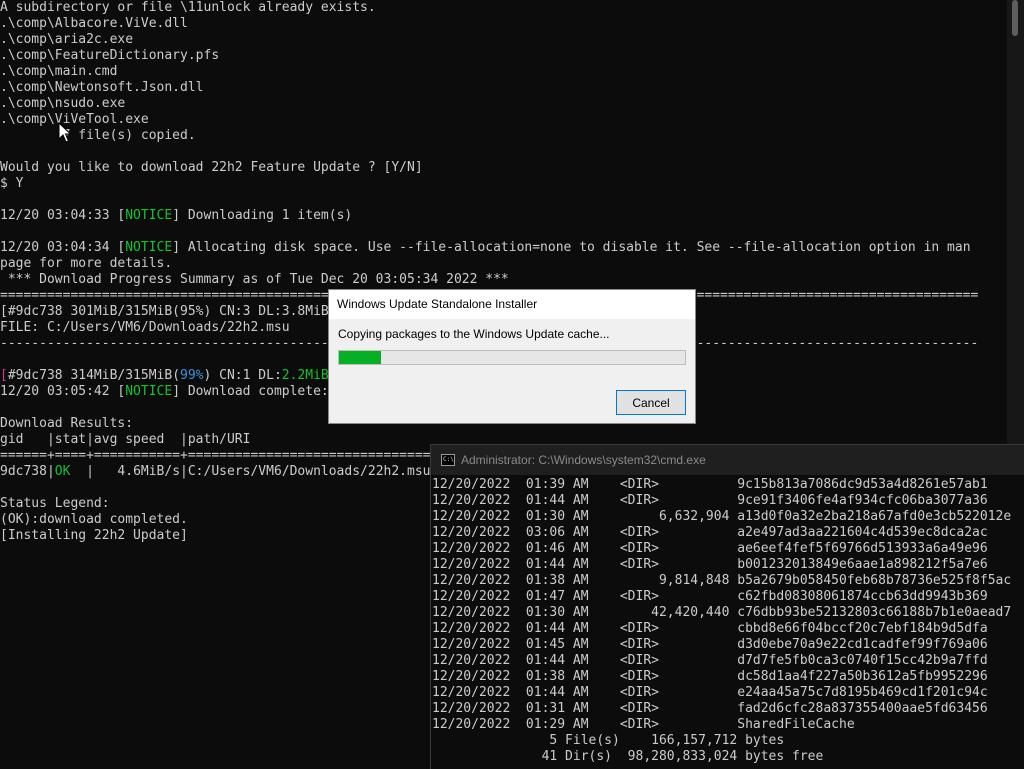  Describe the element at coordinates (125, 439) in the screenshot. I see `console-line: gid |stat|avg speed |path/URI` at that location.